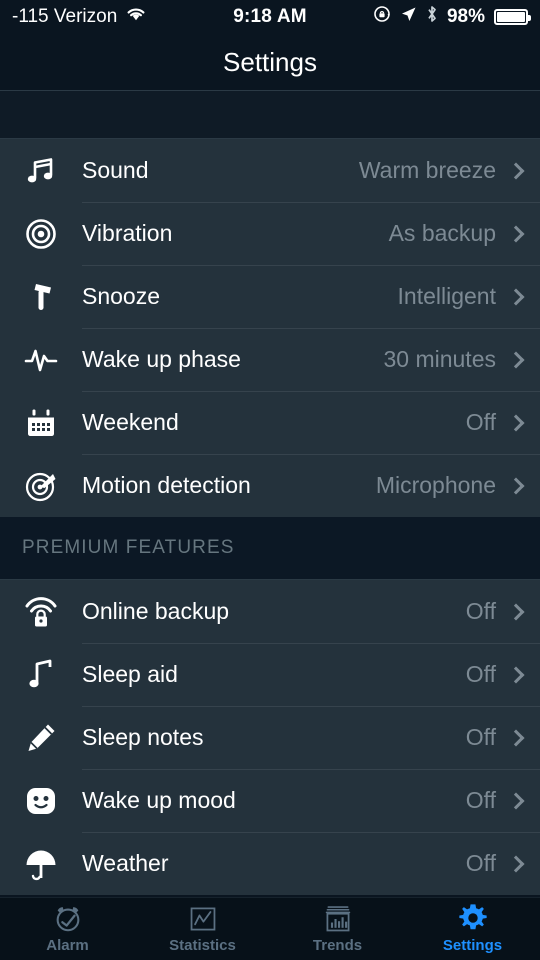 Image resolution: width=540 pixels, height=960 pixels. Describe the element at coordinates (125, 863) in the screenshot. I see `row-label: Weather` at that location.